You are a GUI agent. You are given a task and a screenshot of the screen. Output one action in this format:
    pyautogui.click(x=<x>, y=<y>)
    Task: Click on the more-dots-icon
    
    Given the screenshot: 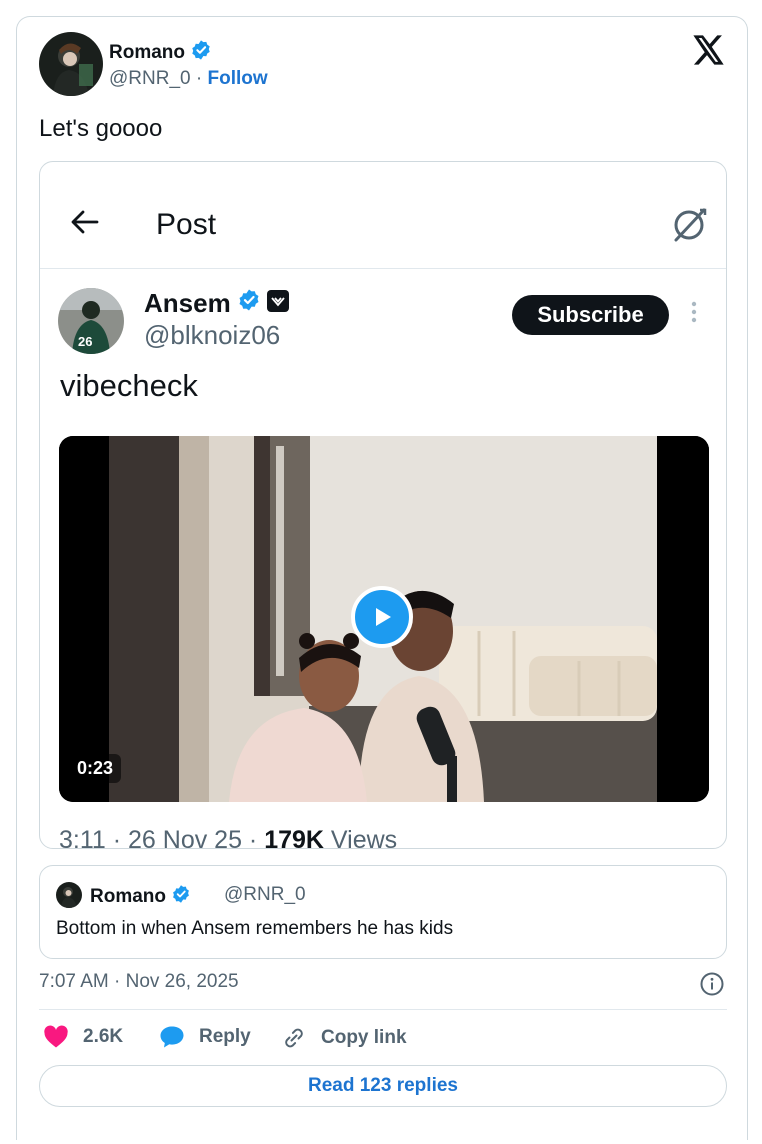 What is the action you would take?
    pyautogui.click(x=694, y=314)
    